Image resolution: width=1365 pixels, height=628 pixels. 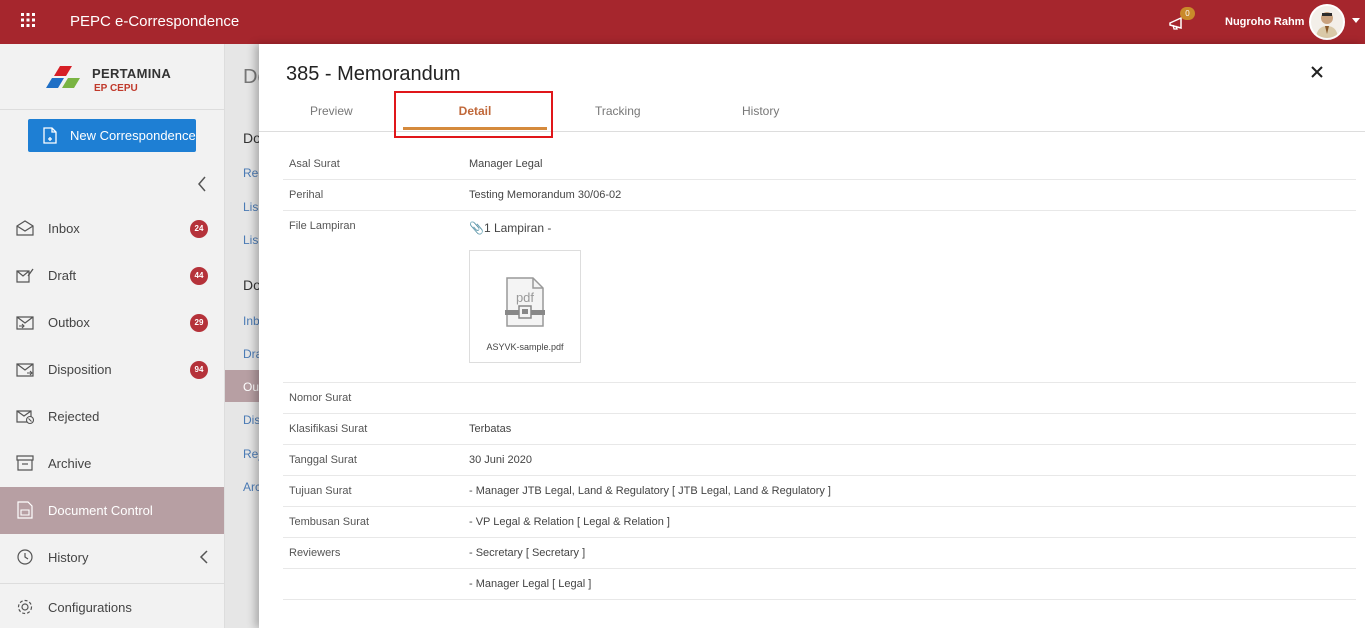 What do you see at coordinates (1317, 72) in the screenshot?
I see `close-icon` at bounding box center [1317, 72].